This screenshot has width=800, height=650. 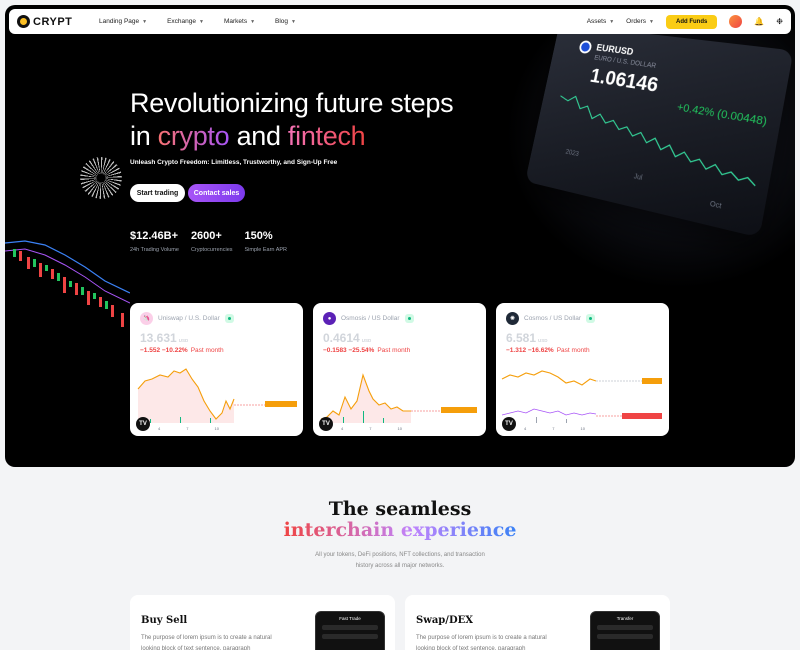 I want to click on osmosis-sparkline, so click(x=398, y=398).